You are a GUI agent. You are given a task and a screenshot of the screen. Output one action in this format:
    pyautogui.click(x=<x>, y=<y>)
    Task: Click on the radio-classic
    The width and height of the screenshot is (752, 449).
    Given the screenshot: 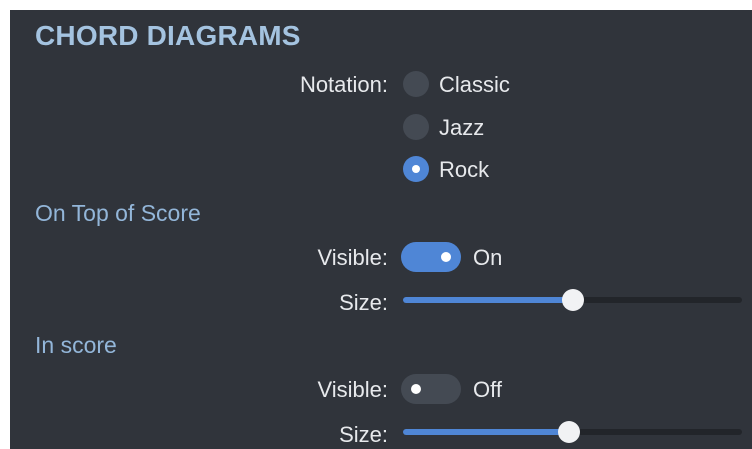 What is the action you would take?
    pyautogui.click(x=416, y=84)
    